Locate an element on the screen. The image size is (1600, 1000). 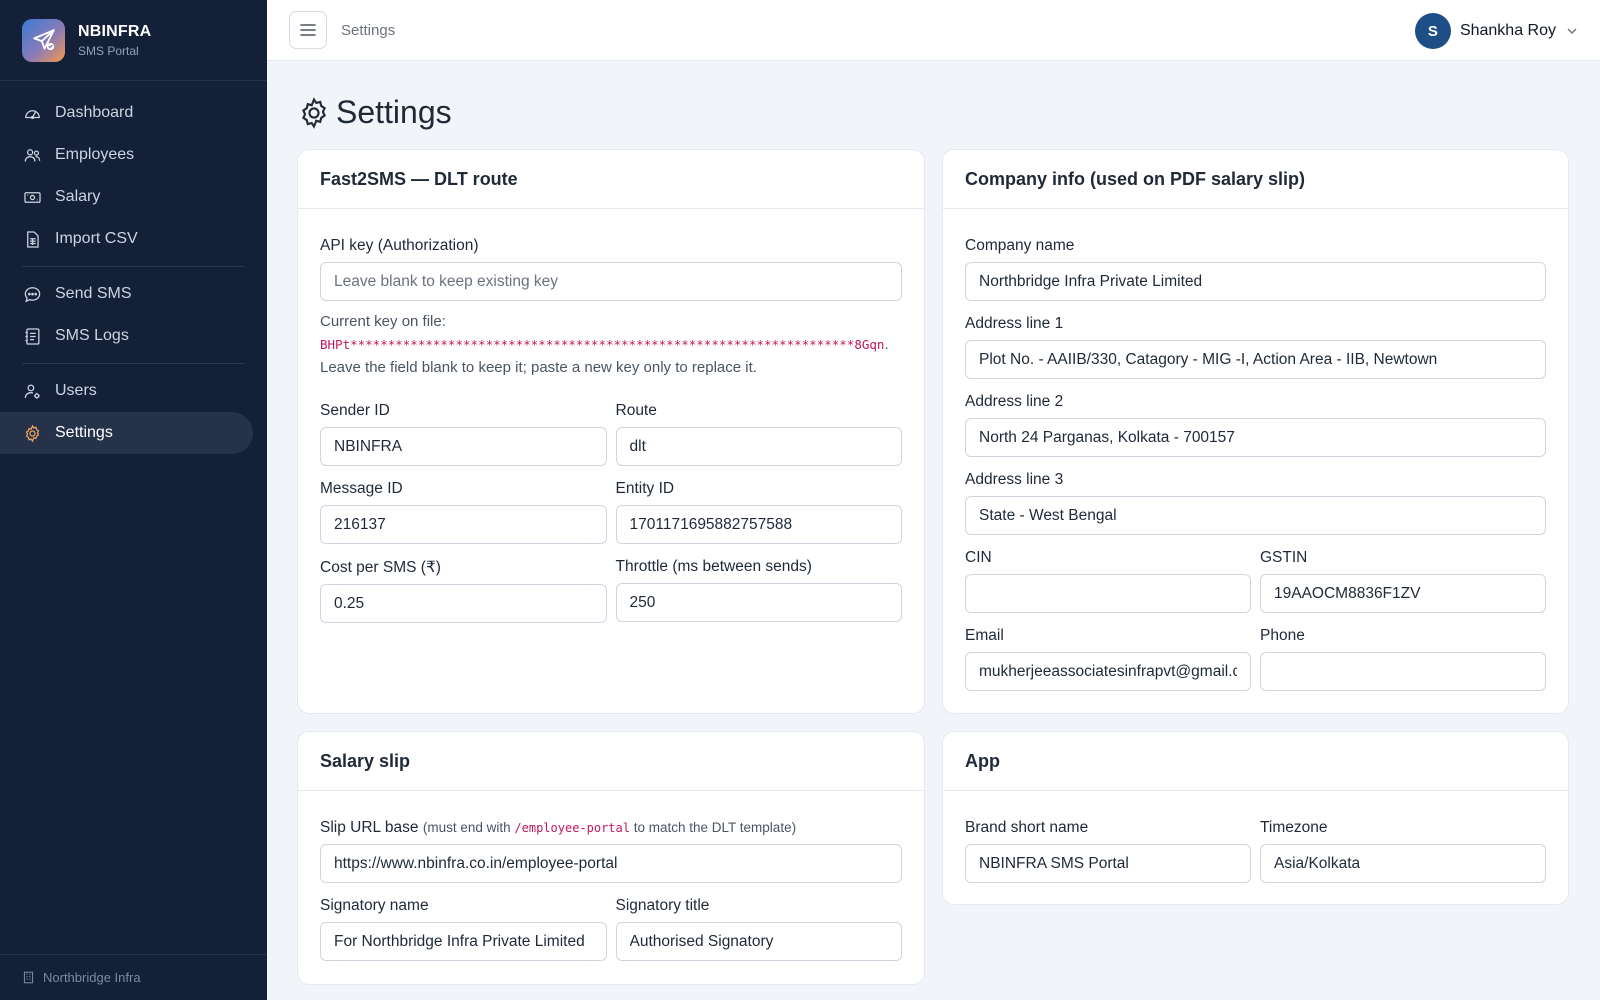
slip-url-hint-suffix: to match the DLT template) is located at coordinates (715, 827).